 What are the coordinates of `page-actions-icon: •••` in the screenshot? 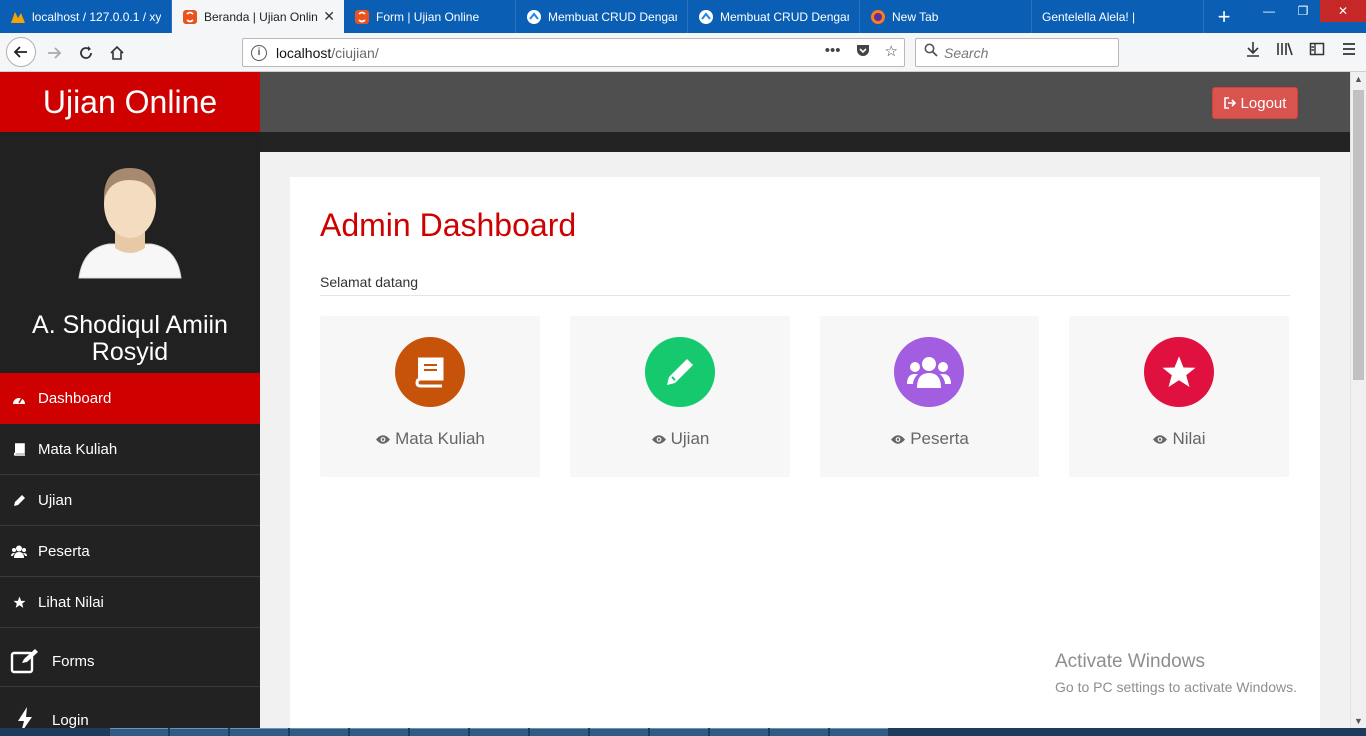 It's located at (833, 52).